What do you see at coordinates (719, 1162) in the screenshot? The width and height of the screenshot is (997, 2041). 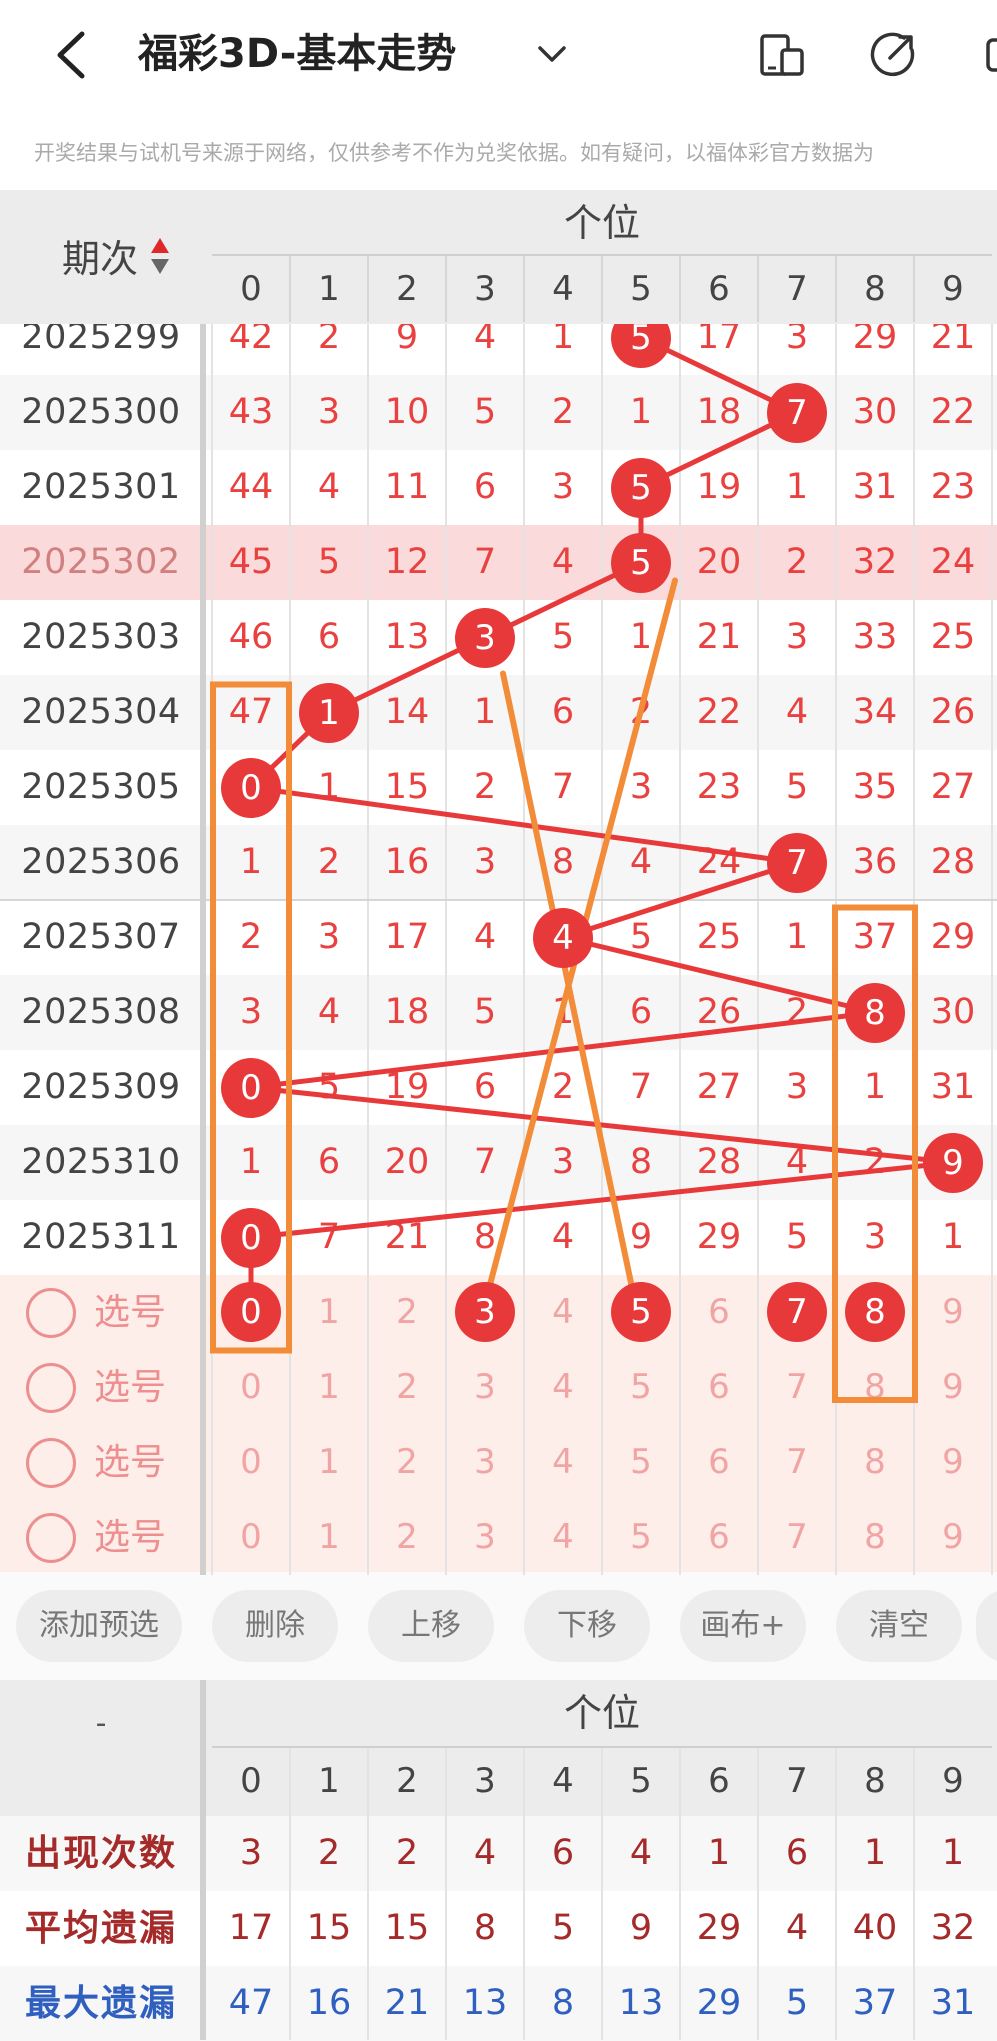 I see `omission-cell: 28` at bounding box center [719, 1162].